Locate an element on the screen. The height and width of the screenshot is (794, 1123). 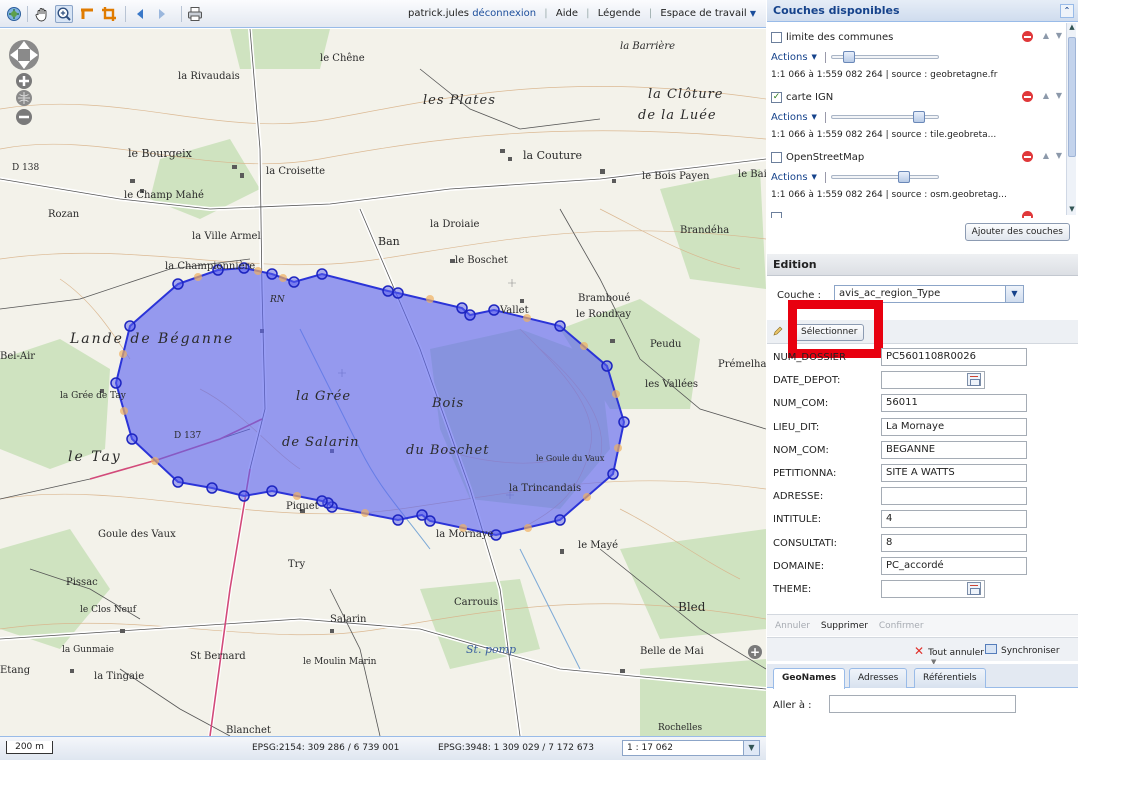
help-link: Aide is located at coordinates (567, 13).